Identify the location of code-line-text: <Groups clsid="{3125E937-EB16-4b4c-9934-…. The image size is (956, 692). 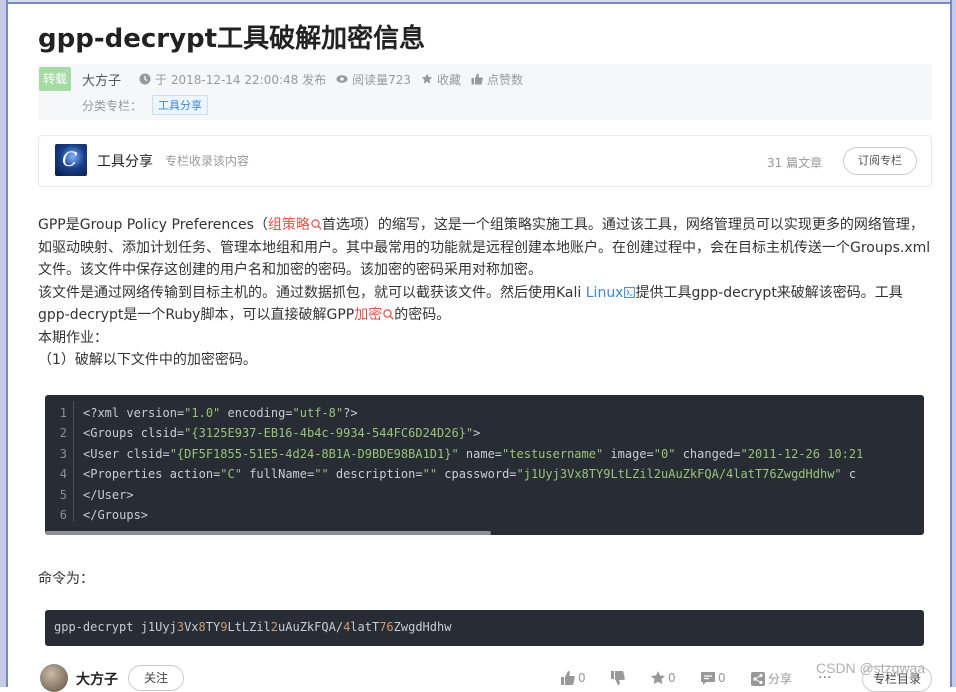
(282, 433).